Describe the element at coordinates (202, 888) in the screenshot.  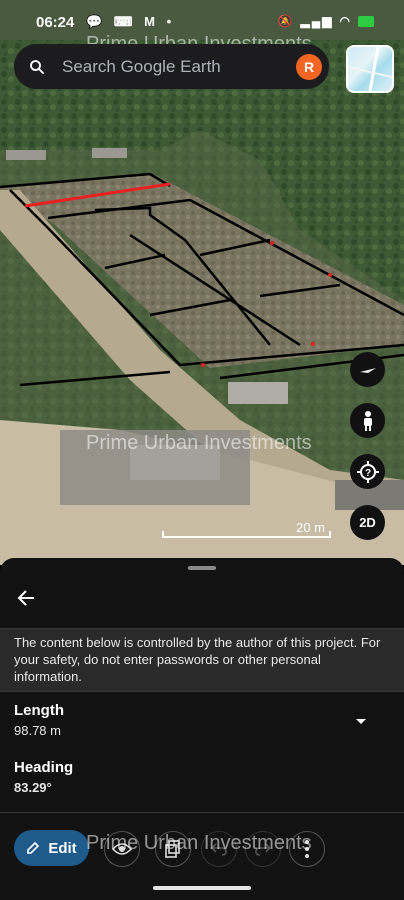
I see `home-indicator` at that location.